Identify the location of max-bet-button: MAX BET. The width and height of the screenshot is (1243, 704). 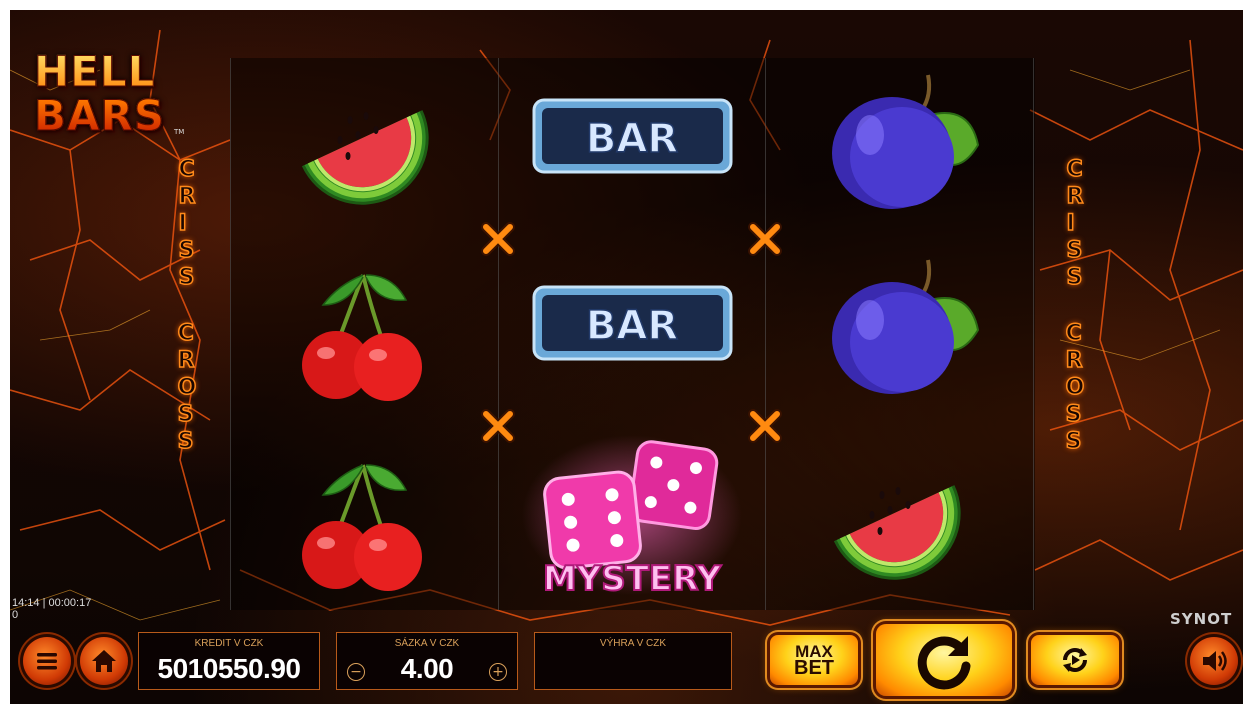
(814, 660).